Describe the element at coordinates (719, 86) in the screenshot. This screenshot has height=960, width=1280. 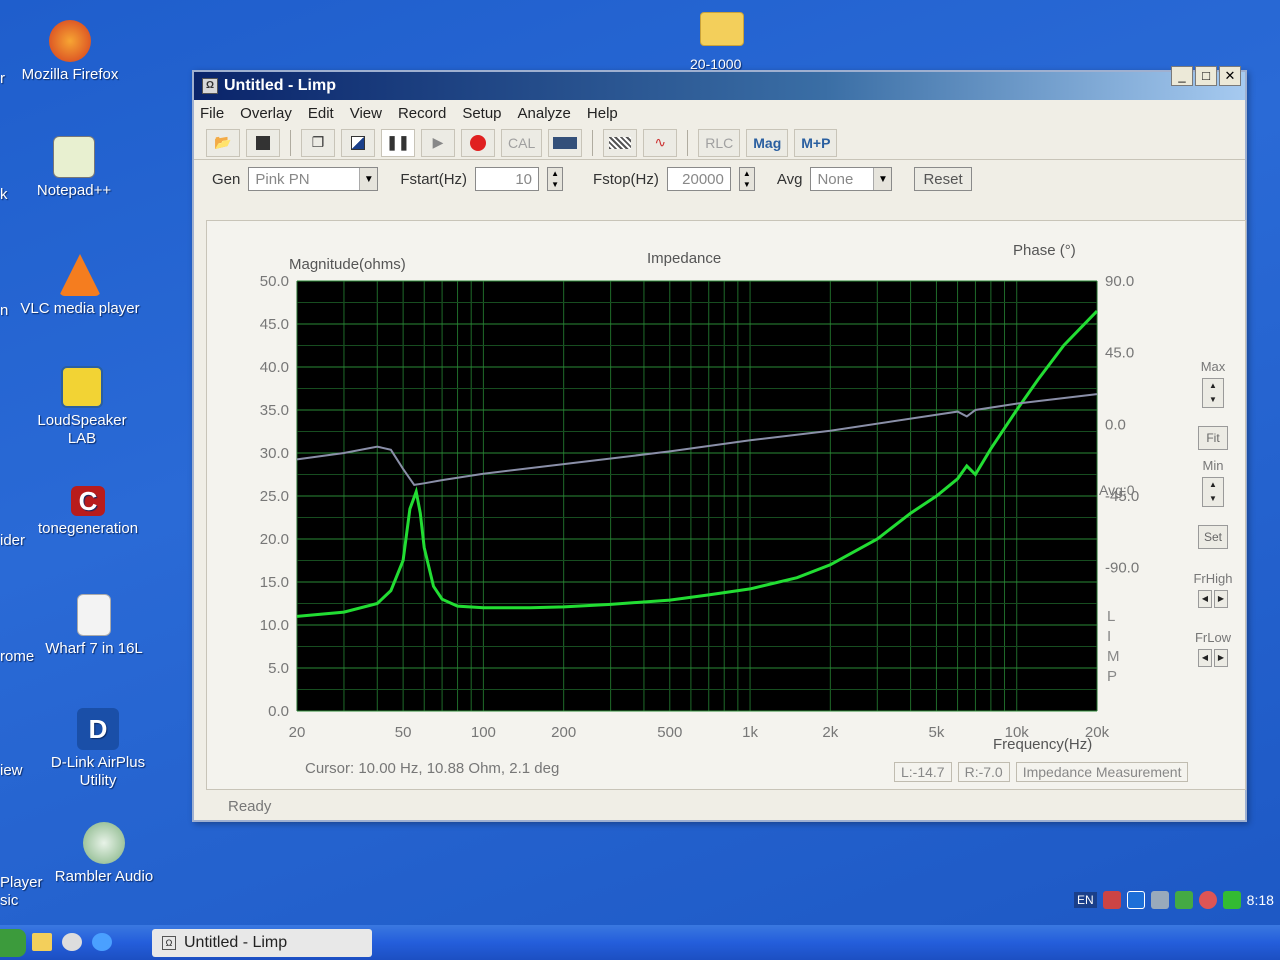
I see `window-titlebar: Ω Untitled - Limp` at that location.